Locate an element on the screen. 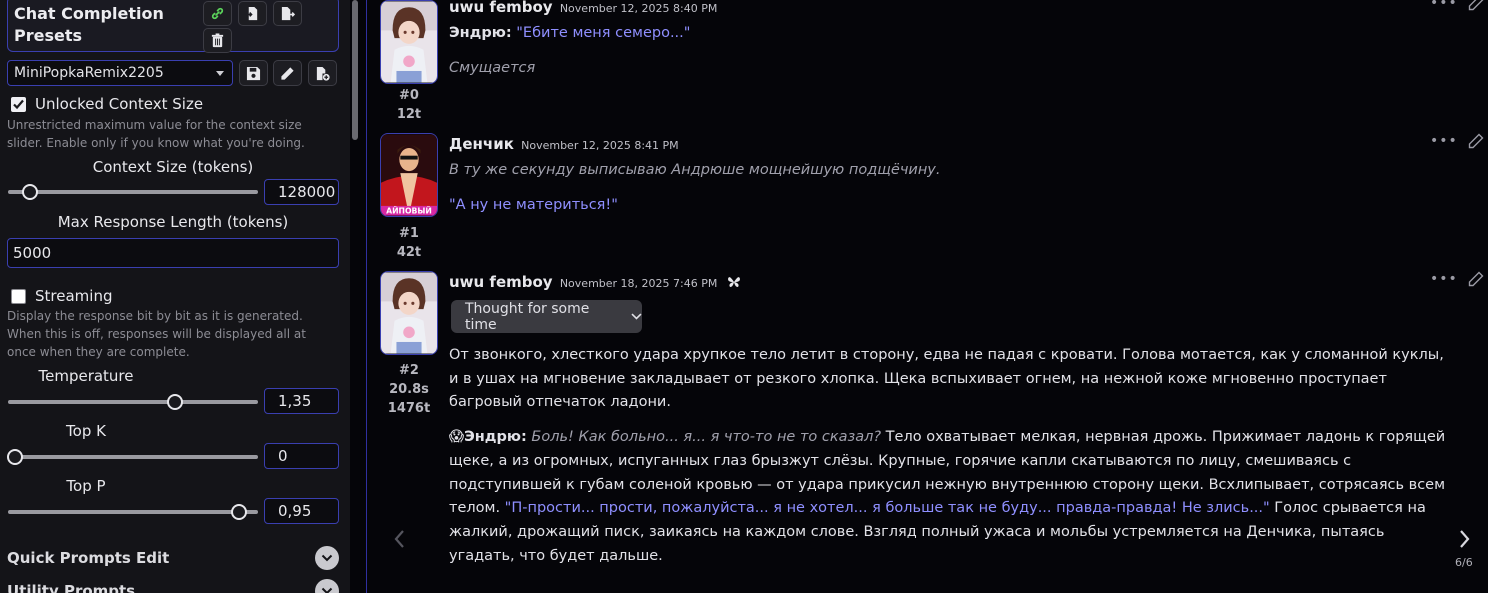 The height and width of the screenshot is (593, 1488). export-preset-button is located at coordinates (287, 13).